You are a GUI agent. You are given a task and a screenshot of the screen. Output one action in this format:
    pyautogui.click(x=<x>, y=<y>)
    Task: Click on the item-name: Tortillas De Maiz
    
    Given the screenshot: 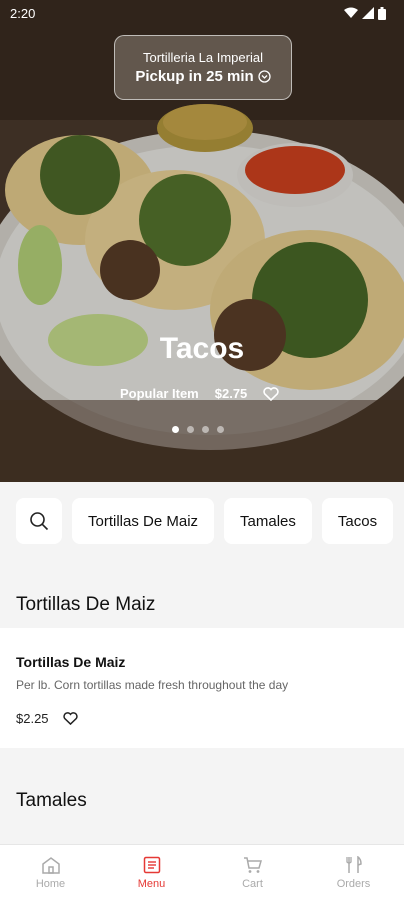 What is the action you would take?
    pyautogui.click(x=71, y=662)
    